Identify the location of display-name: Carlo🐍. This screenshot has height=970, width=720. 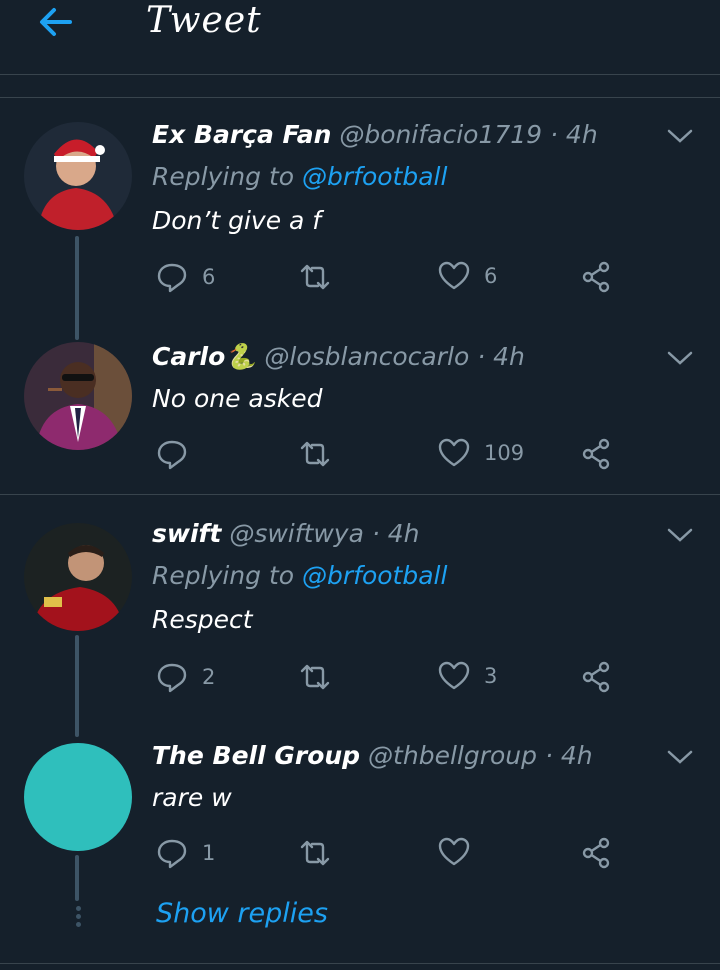
(204, 356).